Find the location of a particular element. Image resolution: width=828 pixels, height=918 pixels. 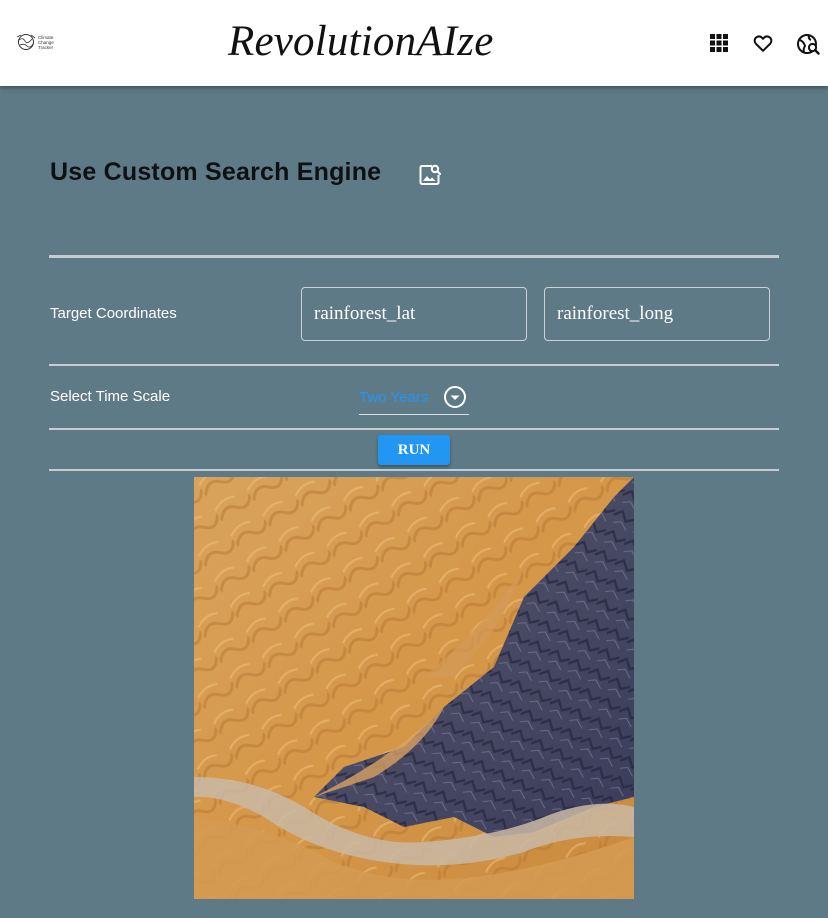

longitude-input is located at coordinates (657, 314).